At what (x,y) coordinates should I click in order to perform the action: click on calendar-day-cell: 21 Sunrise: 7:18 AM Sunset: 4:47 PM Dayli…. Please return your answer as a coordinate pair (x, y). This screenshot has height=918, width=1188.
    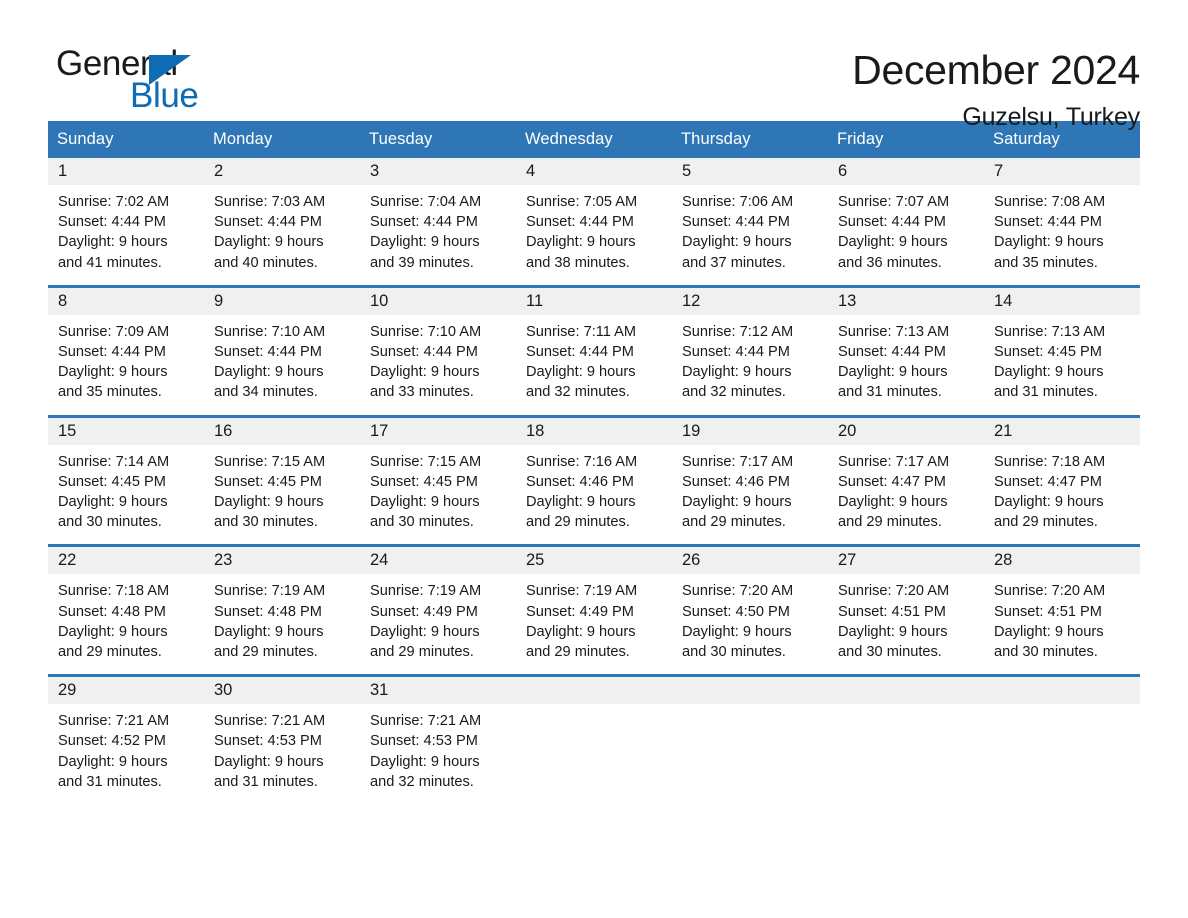
    Looking at the image, I should click on (1062, 475).